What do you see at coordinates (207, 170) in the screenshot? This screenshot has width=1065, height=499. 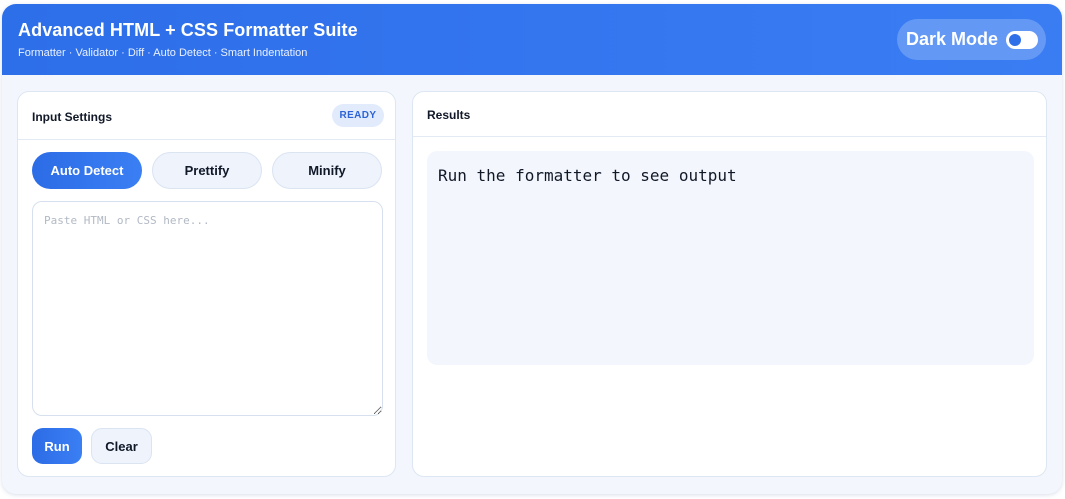 I see `prettify-button: Prettify` at bounding box center [207, 170].